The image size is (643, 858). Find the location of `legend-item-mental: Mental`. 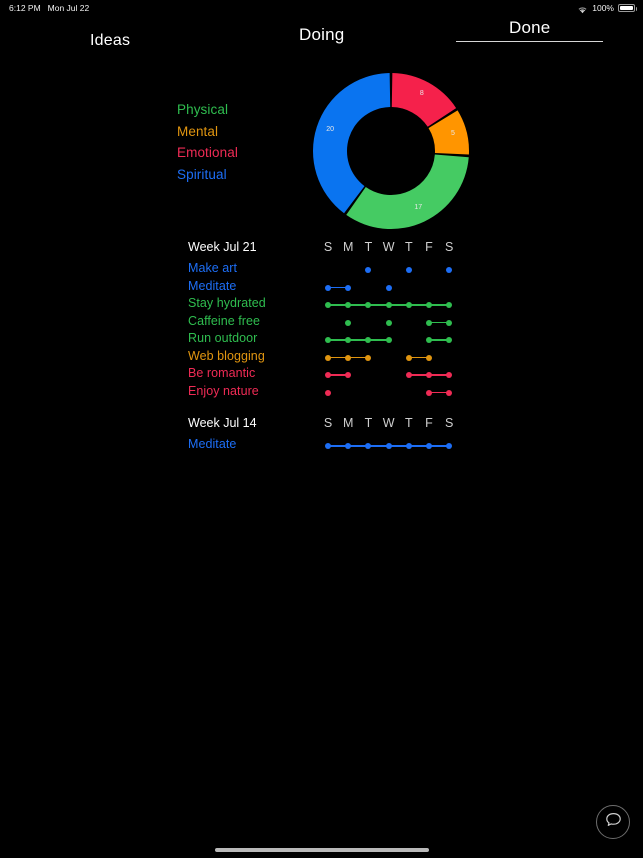

legend-item-mental: Mental is located at coordinates (237, 132).